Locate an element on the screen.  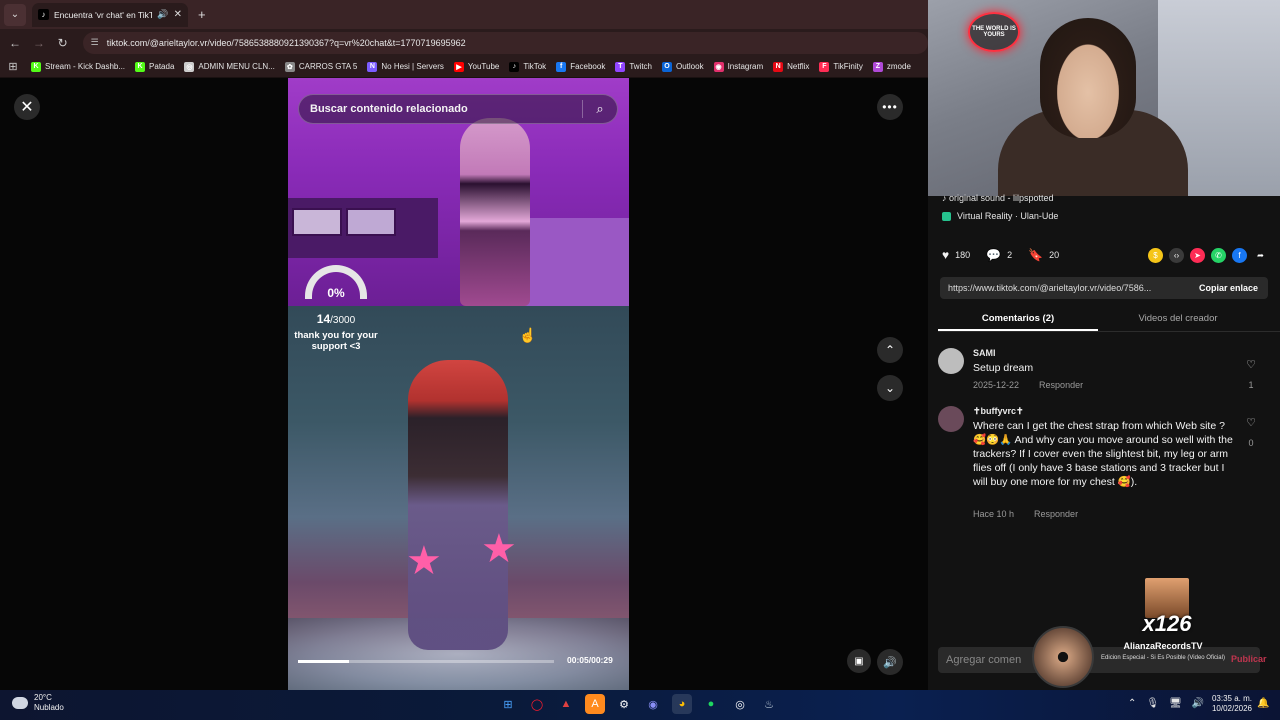
picture-in-picture-icon: ▣ is located at coordinates (859, 661).